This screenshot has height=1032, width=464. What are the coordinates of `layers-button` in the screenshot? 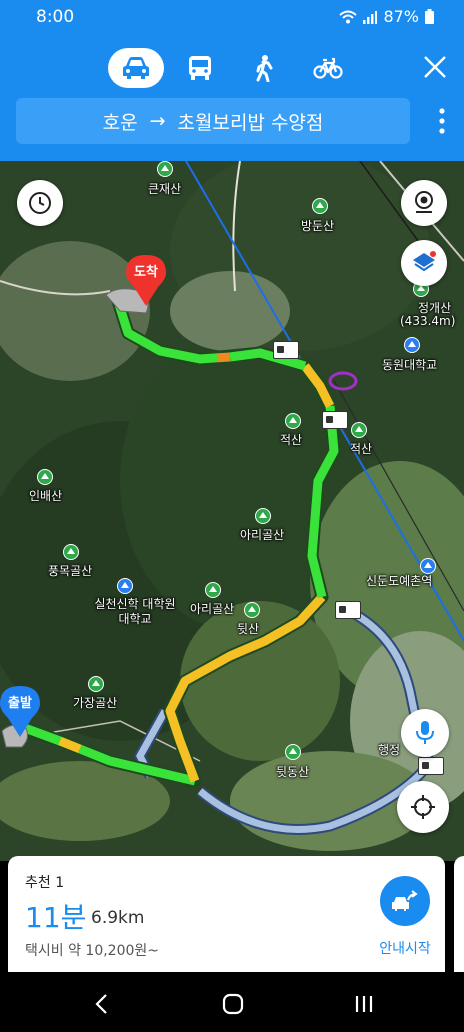 It's located at (424, 263).